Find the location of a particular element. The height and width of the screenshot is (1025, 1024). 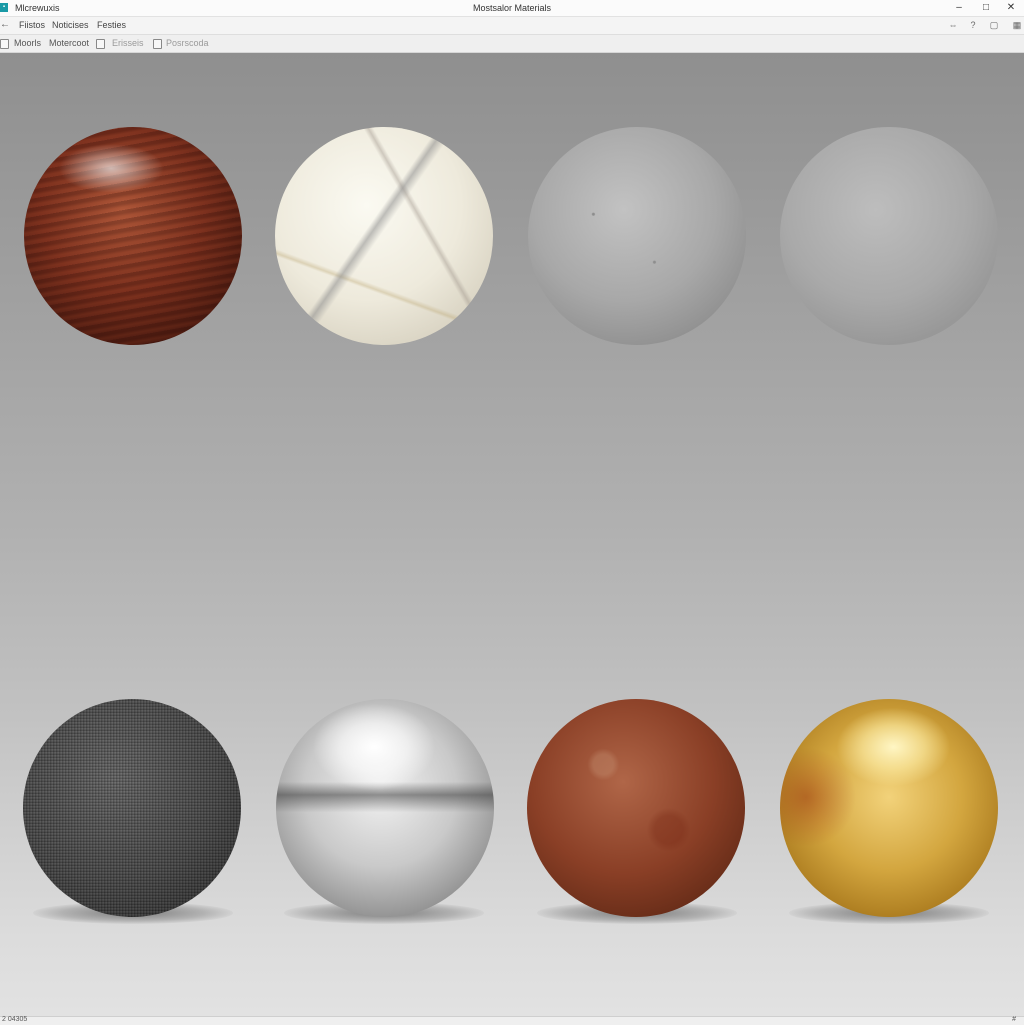

menu-item-noticises: Noticises is located at coordinates (70, 25).